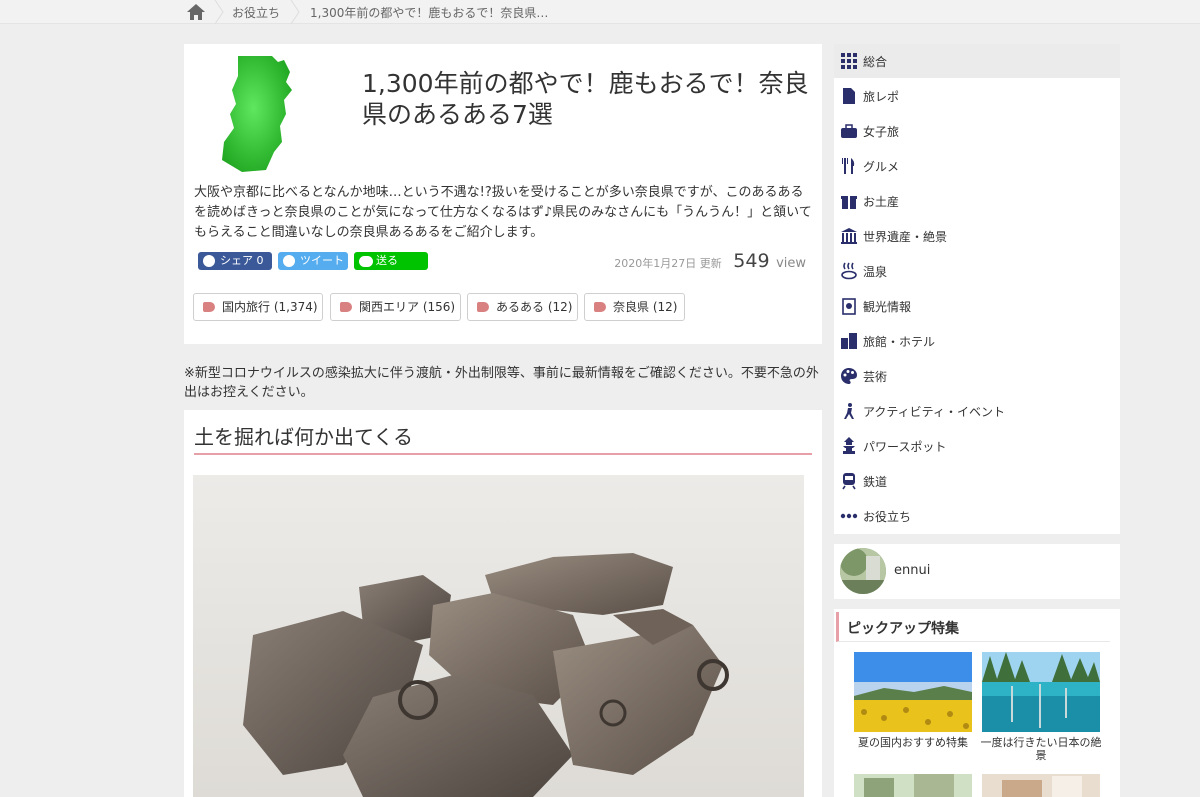  Describe the element at coordinates (863, 571) in the screenshot. I see `avatar` at that location.